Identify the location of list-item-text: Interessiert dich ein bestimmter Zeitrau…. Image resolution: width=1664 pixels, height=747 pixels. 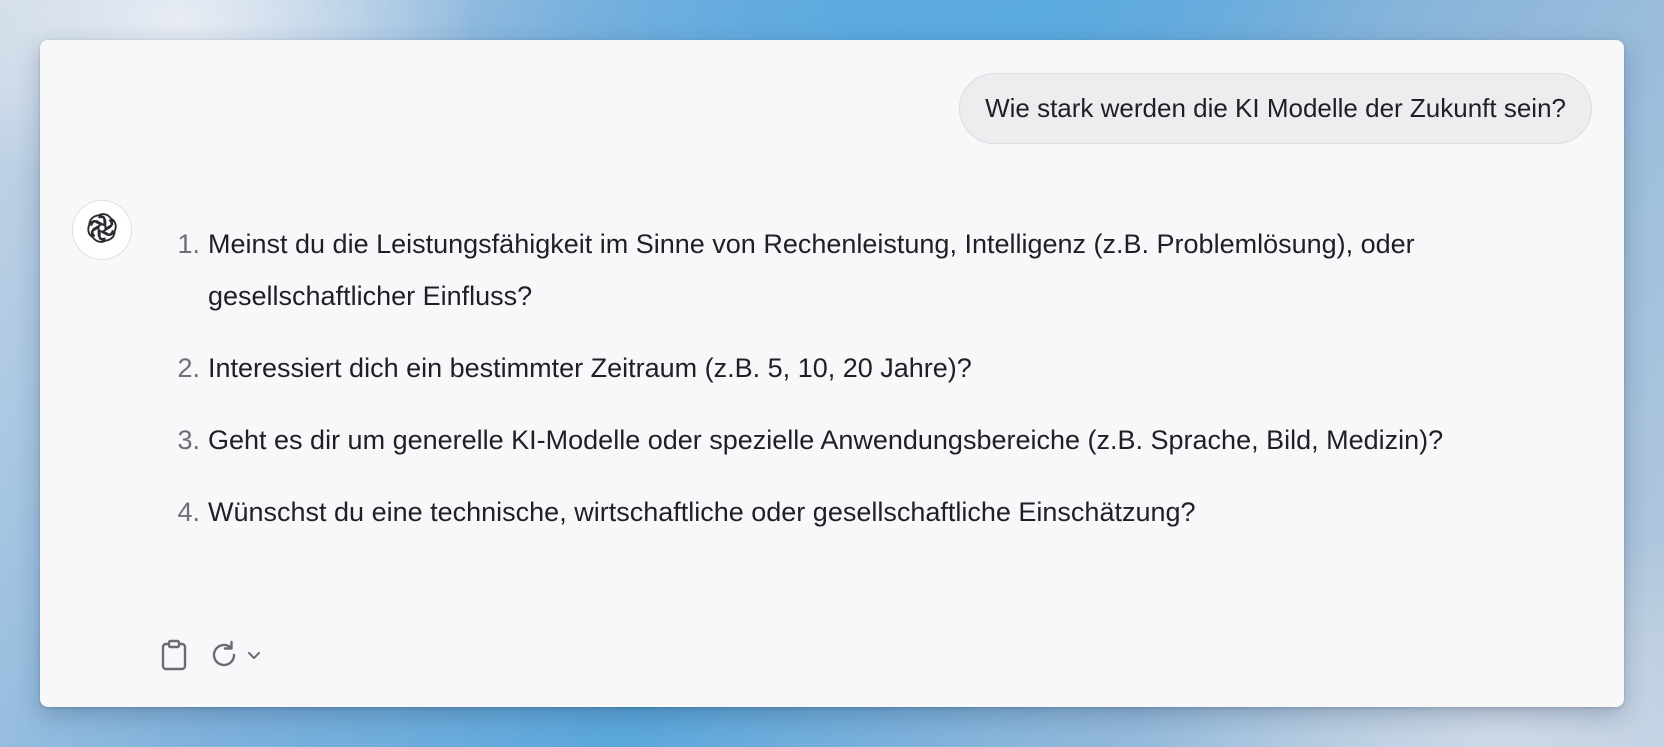
(590, 368).